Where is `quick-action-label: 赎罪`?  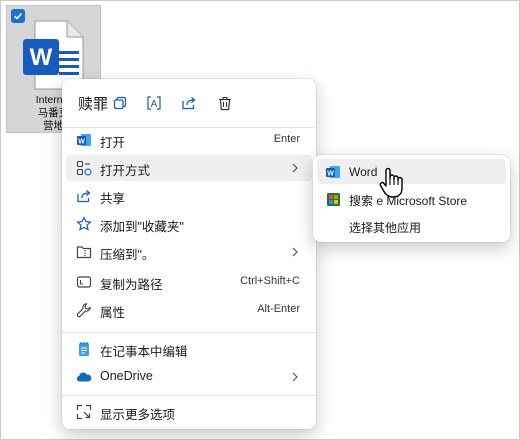 quick-action-label: 赎罪 is located at coordinates (93, 104).